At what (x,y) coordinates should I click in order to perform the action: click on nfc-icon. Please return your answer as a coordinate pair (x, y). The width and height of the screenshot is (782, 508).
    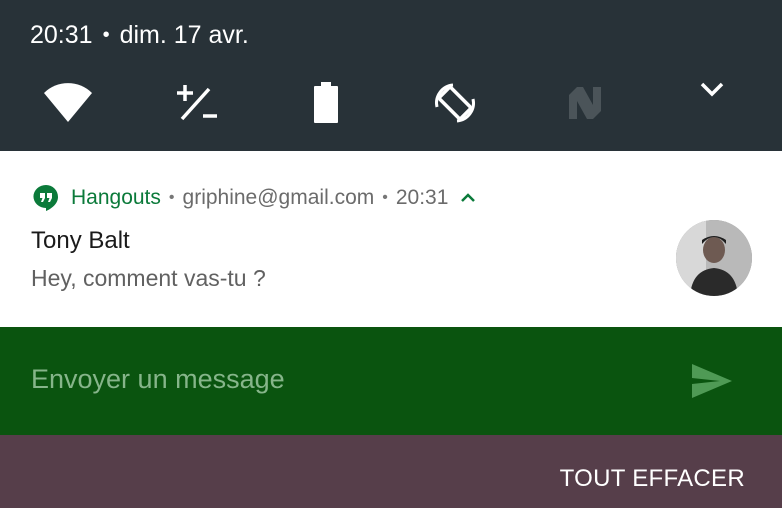
    Looking at the image, I should click on (585, 103).